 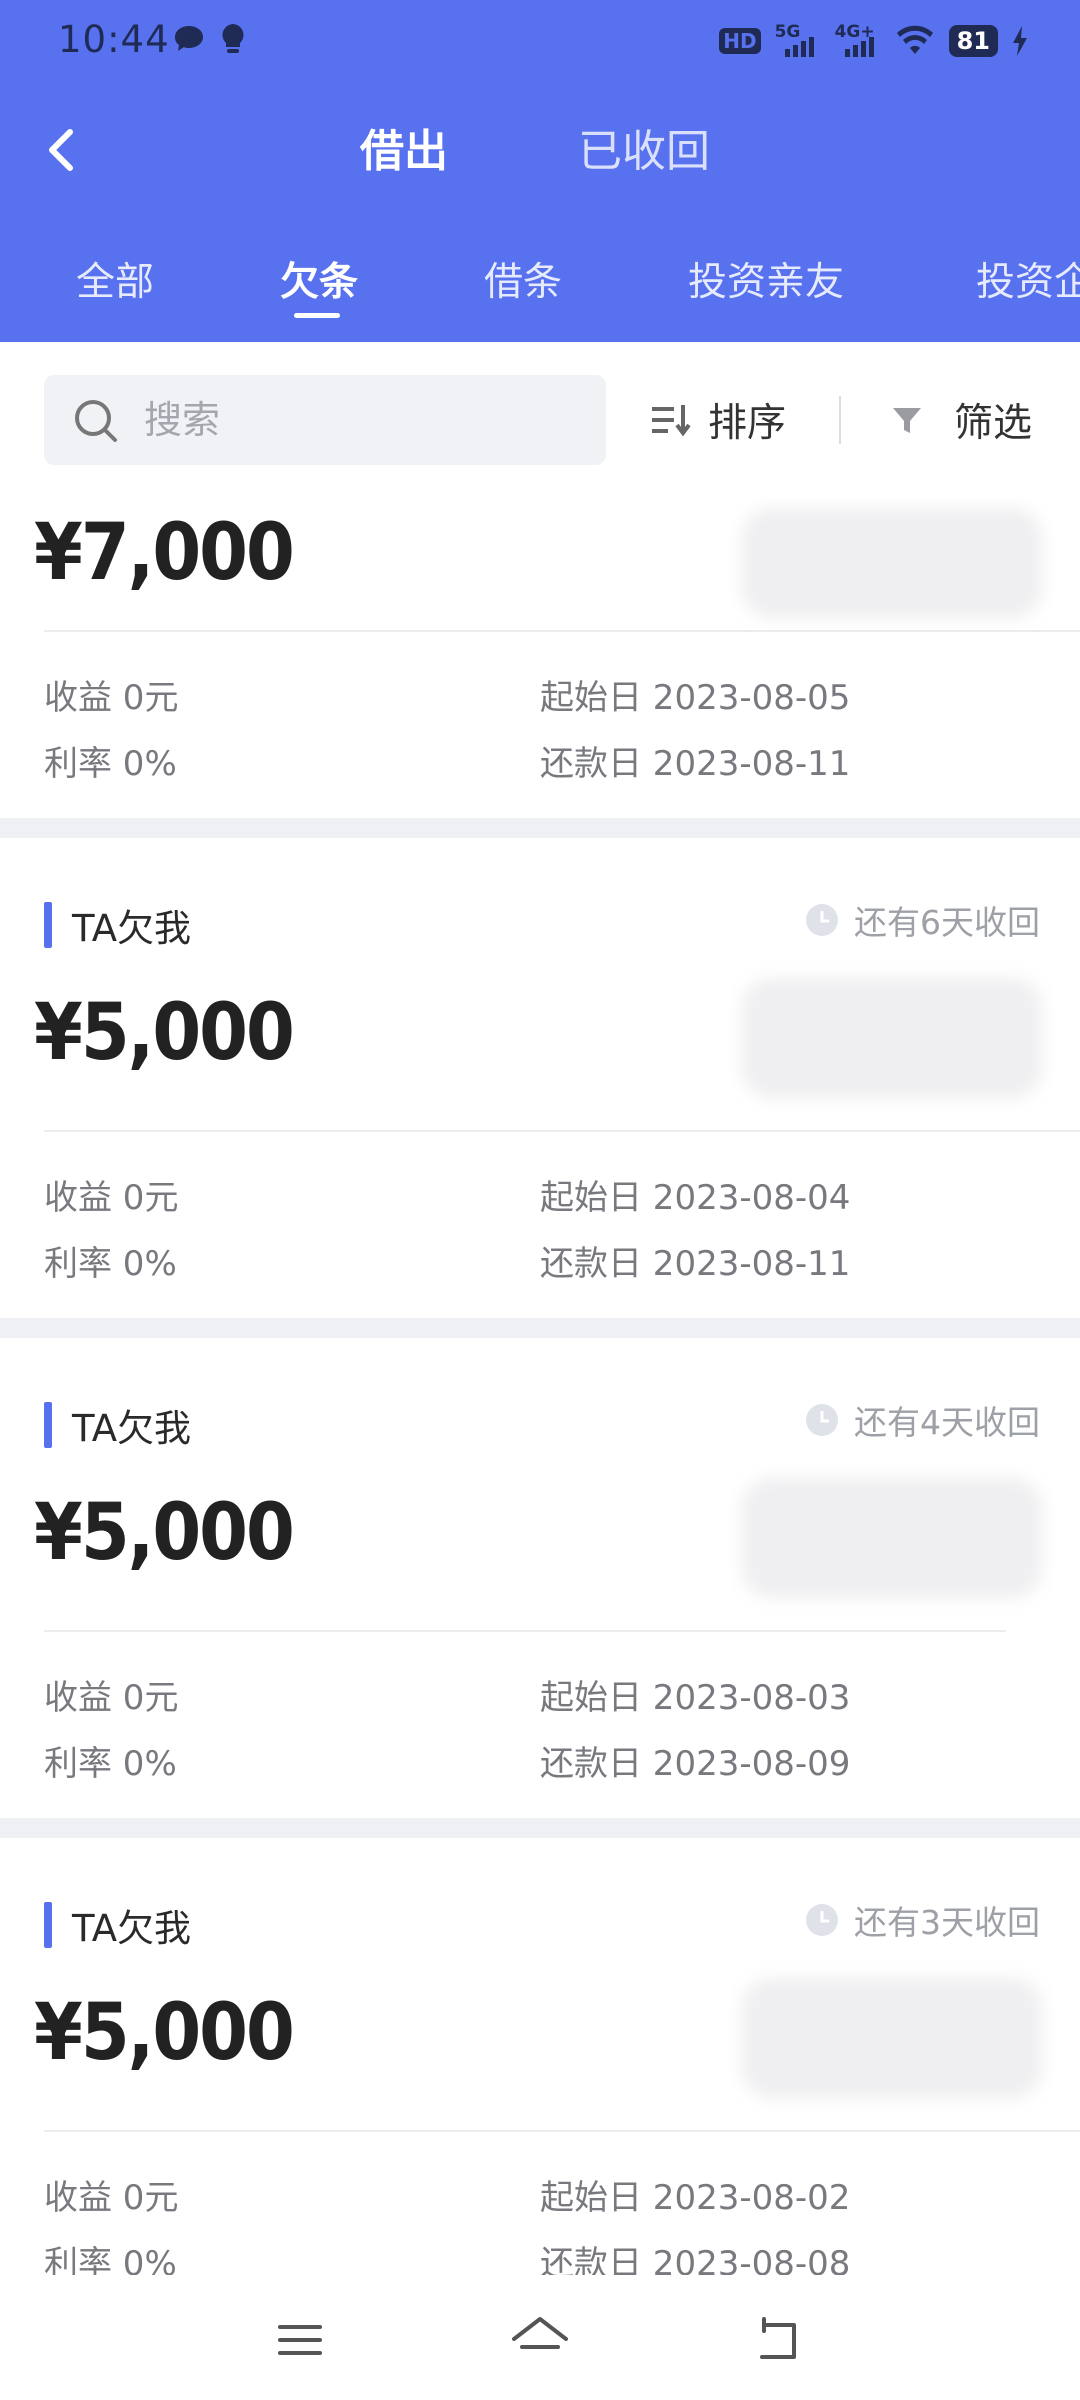 I want to click on search-toolbar: 排序 筛选, so click(x=540, y=420).